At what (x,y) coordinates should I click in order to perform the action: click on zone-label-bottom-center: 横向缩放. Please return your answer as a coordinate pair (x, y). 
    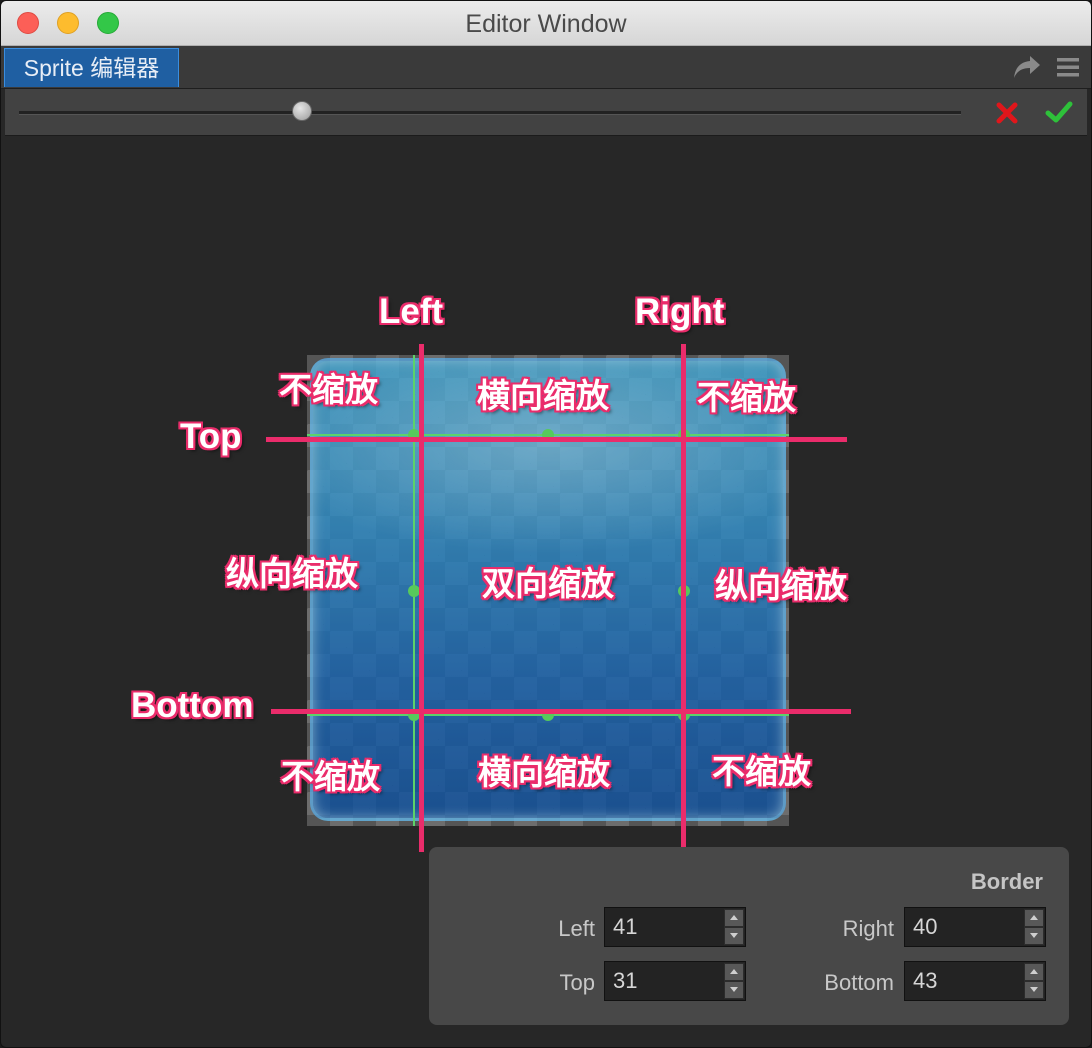
    Looking at the image, I should click on (544, 772).